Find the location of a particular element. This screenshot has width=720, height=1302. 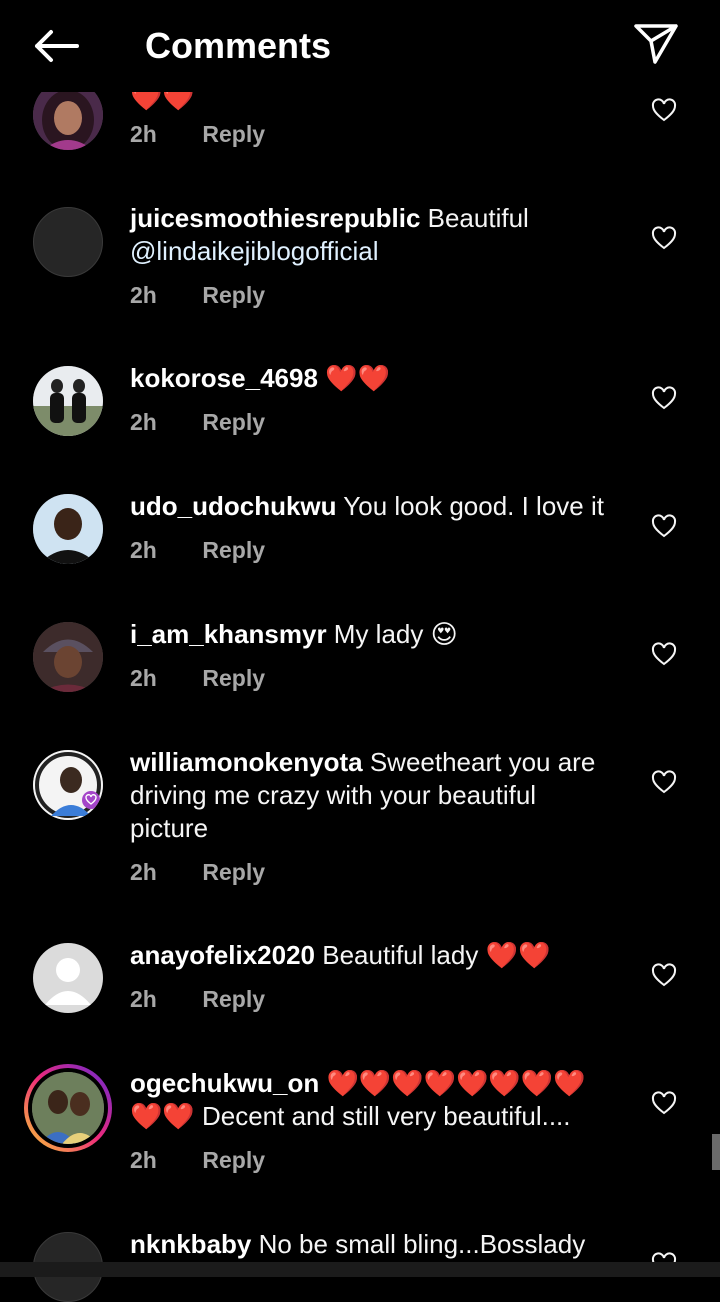

share-button is located at coordinates (656, 44).